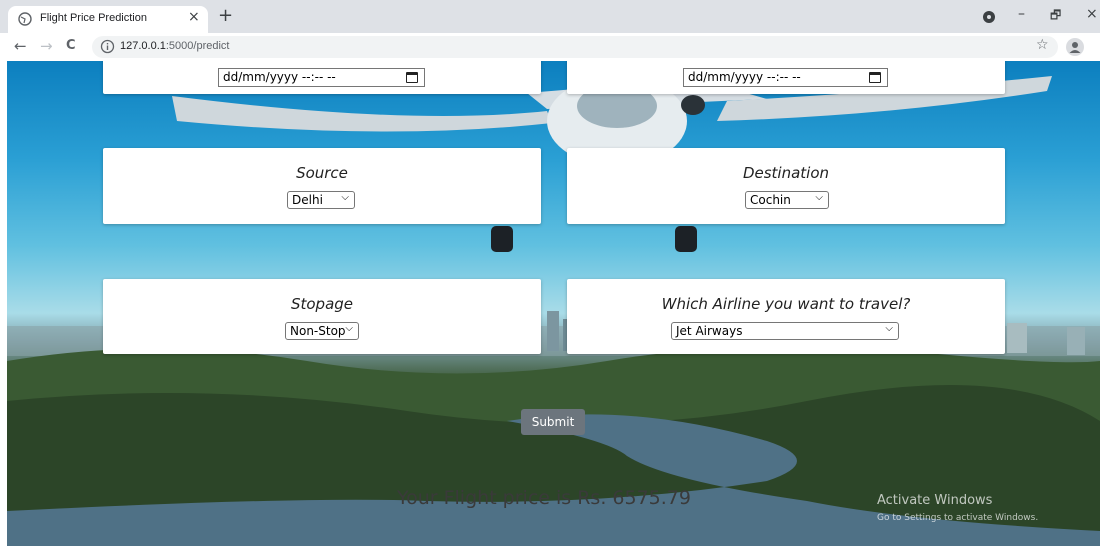  Describe the element at coordinates (935, 500) in the screenshot. I see `activate-windows-title: Activate Windows` at that location.